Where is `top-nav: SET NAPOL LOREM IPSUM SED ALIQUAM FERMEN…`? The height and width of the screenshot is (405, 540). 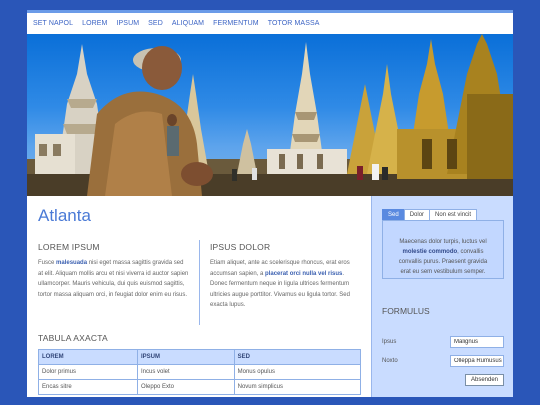
top-nav: SET NAPOL LOREM IPSUM SED ALIQUAM FERMEN… is located at coordinates (270, 23).